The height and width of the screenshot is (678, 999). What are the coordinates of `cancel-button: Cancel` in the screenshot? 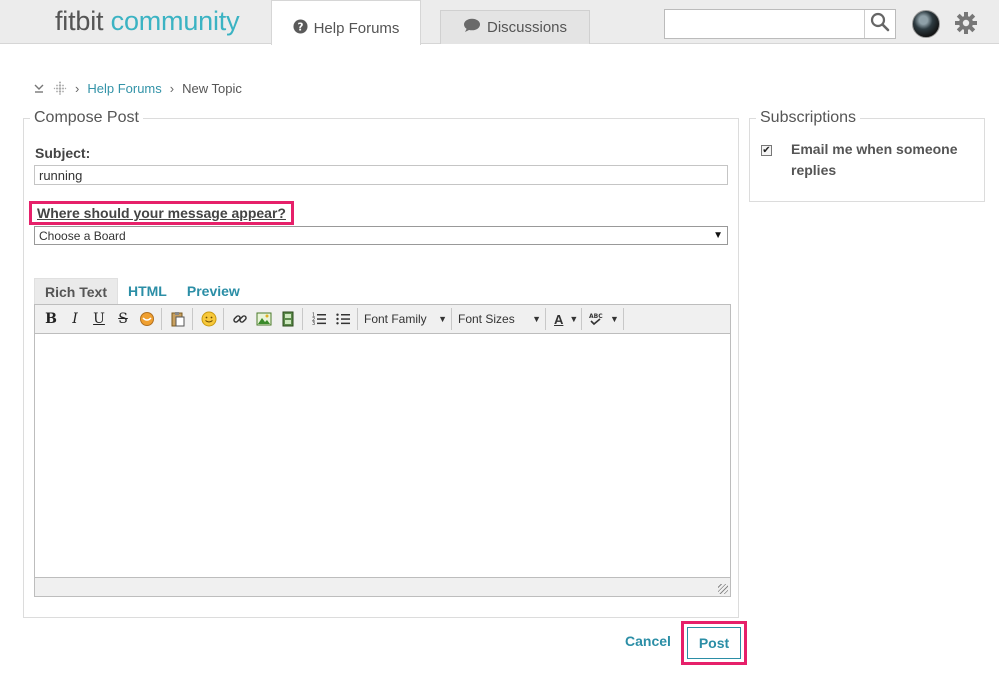 It's located at (648, 641).